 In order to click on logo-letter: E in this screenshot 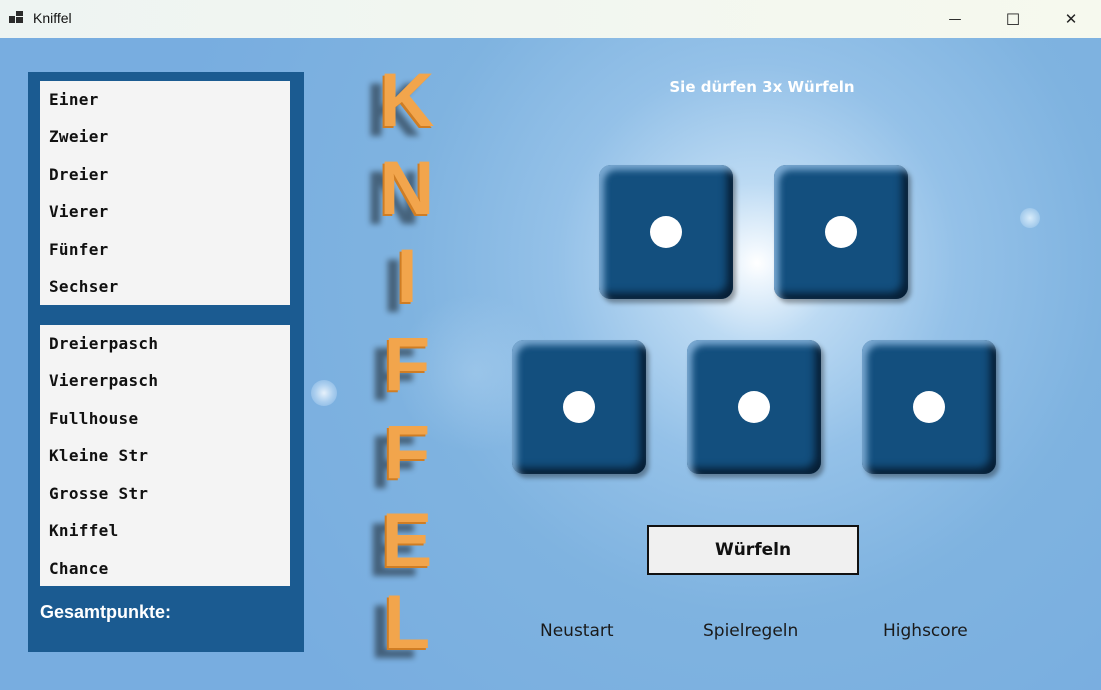, I will do `click(407, 540)`.